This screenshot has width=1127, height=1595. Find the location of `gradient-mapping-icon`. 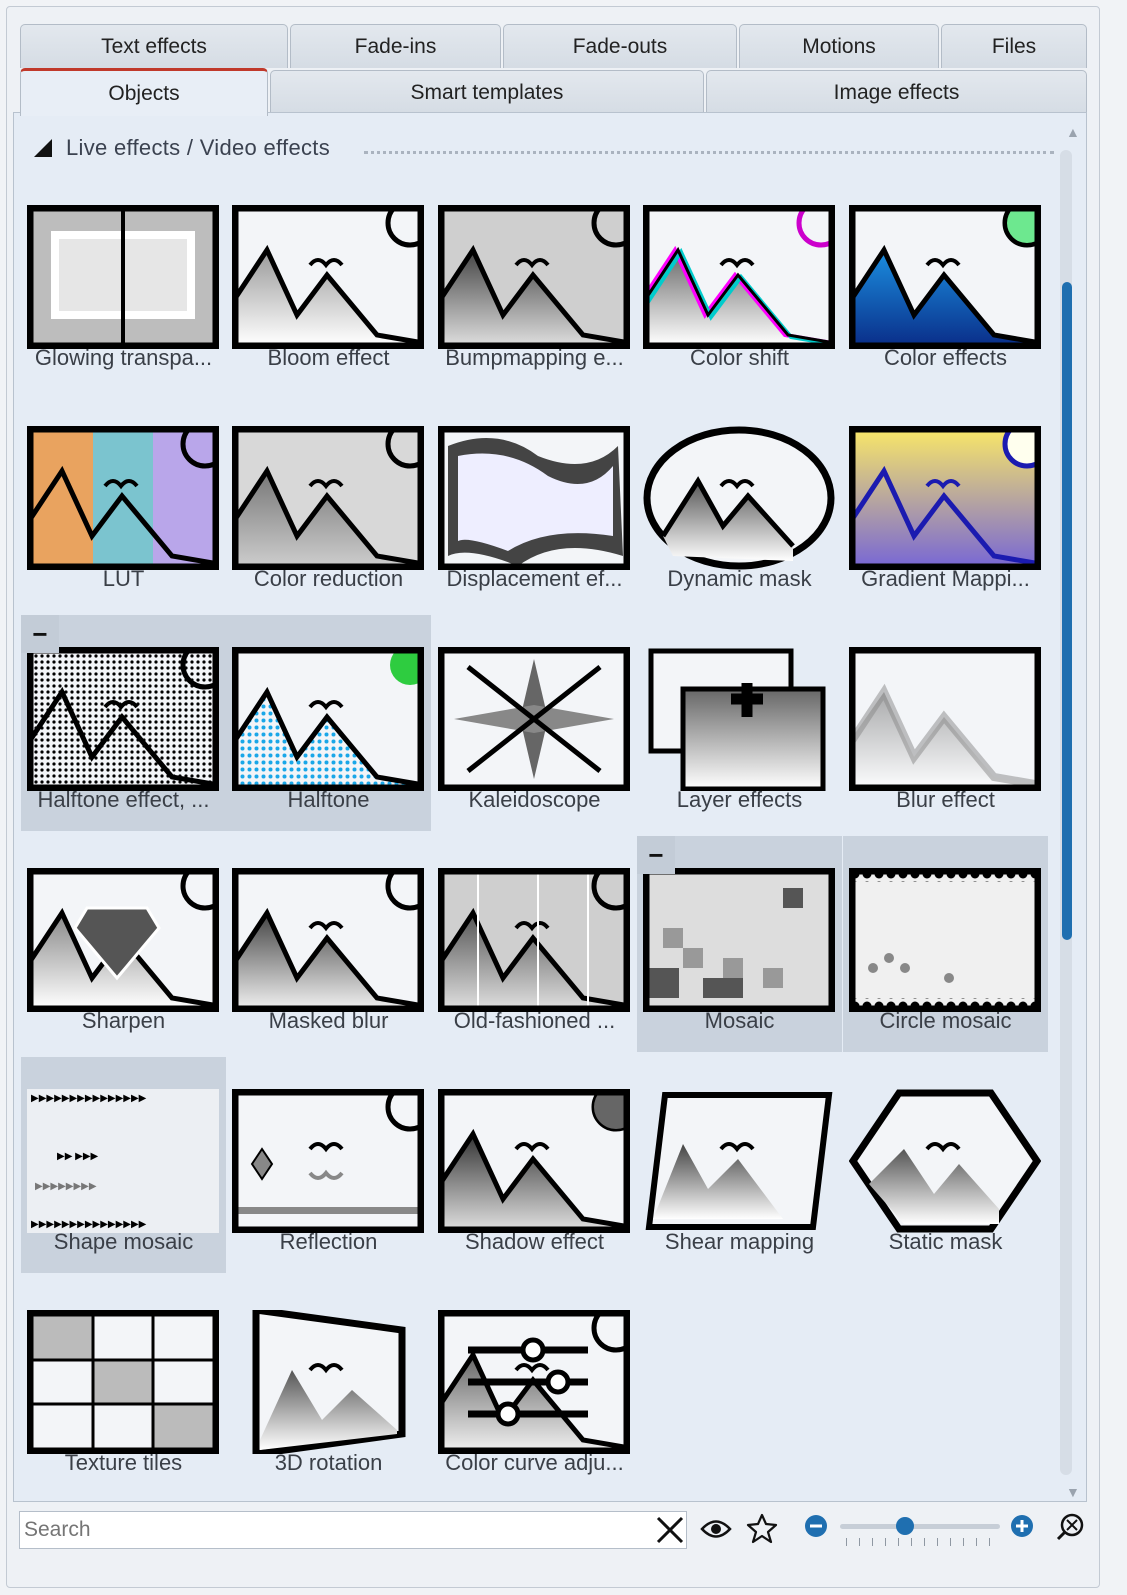

gradient-mapping-icon is located at coordinates (945, 498).